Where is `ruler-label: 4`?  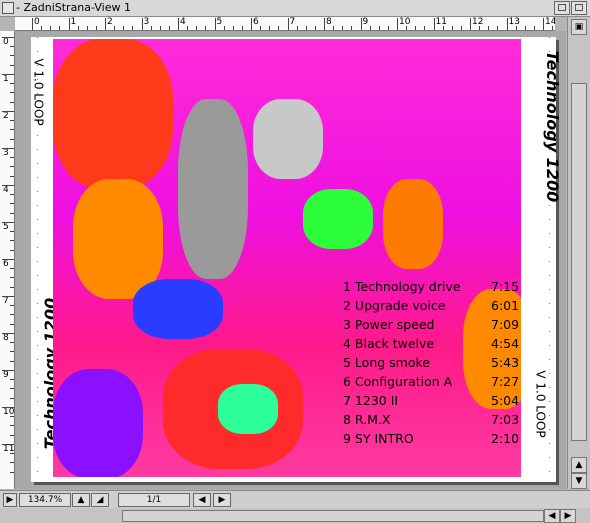 ruler-label: 4 is located at coordinates (6, 190).